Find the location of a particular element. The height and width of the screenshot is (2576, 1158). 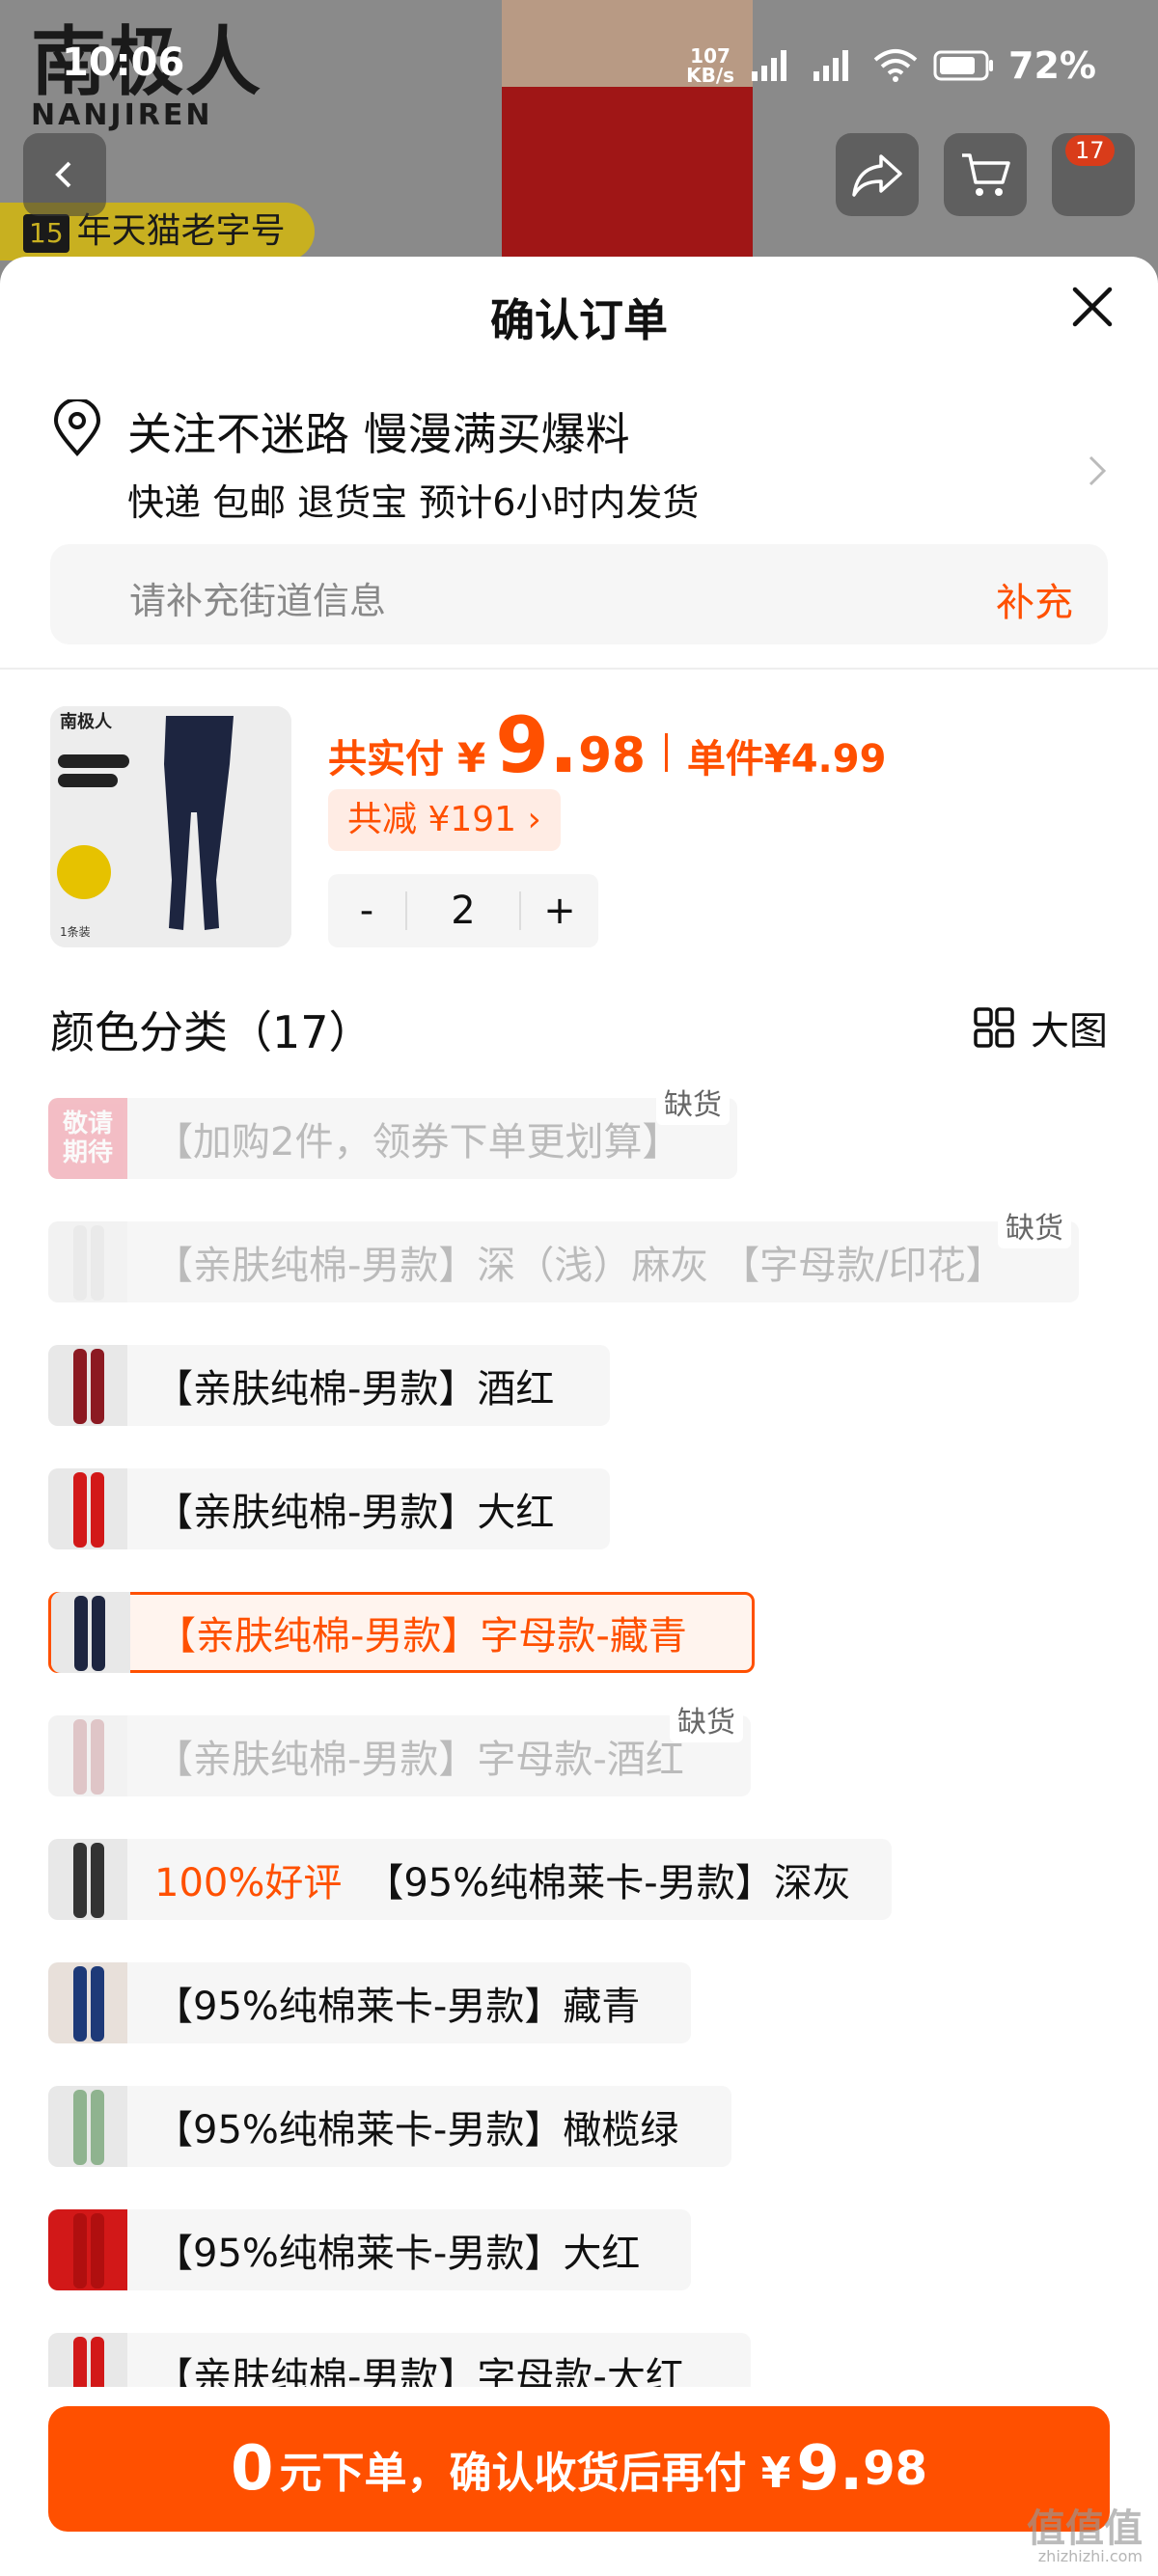

variant-label: 【亲肤纯棉-男款】深（浅）麻灰 【字母款/印花】 is located at coordinates (579, 1266).